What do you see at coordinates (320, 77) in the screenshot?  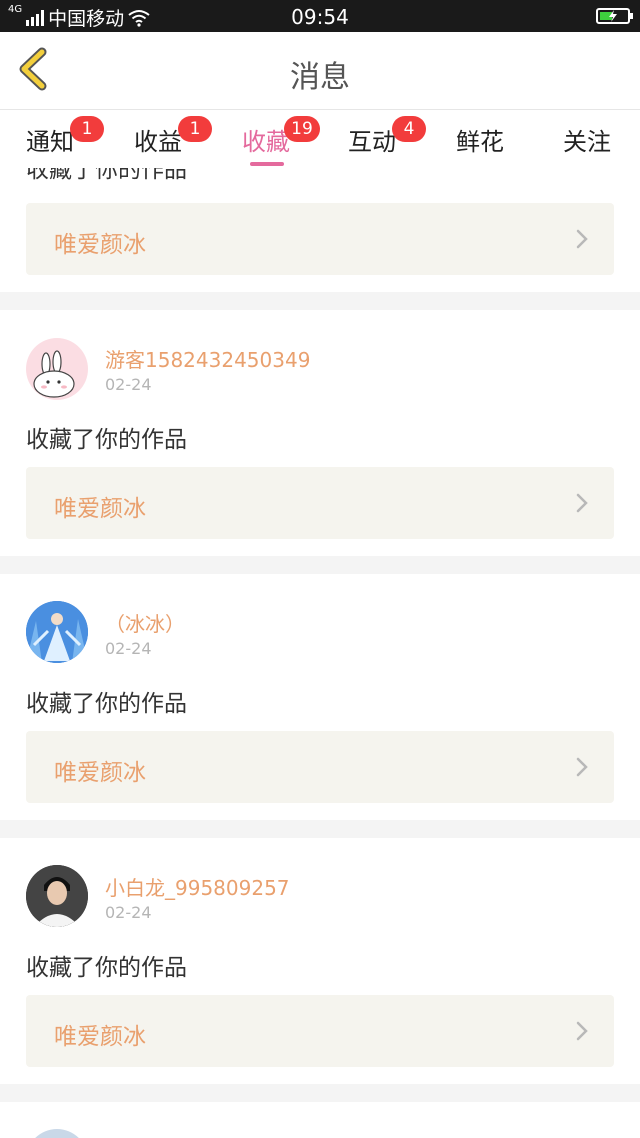 I see `page-title: 消息` at bounding box center [320, 77].